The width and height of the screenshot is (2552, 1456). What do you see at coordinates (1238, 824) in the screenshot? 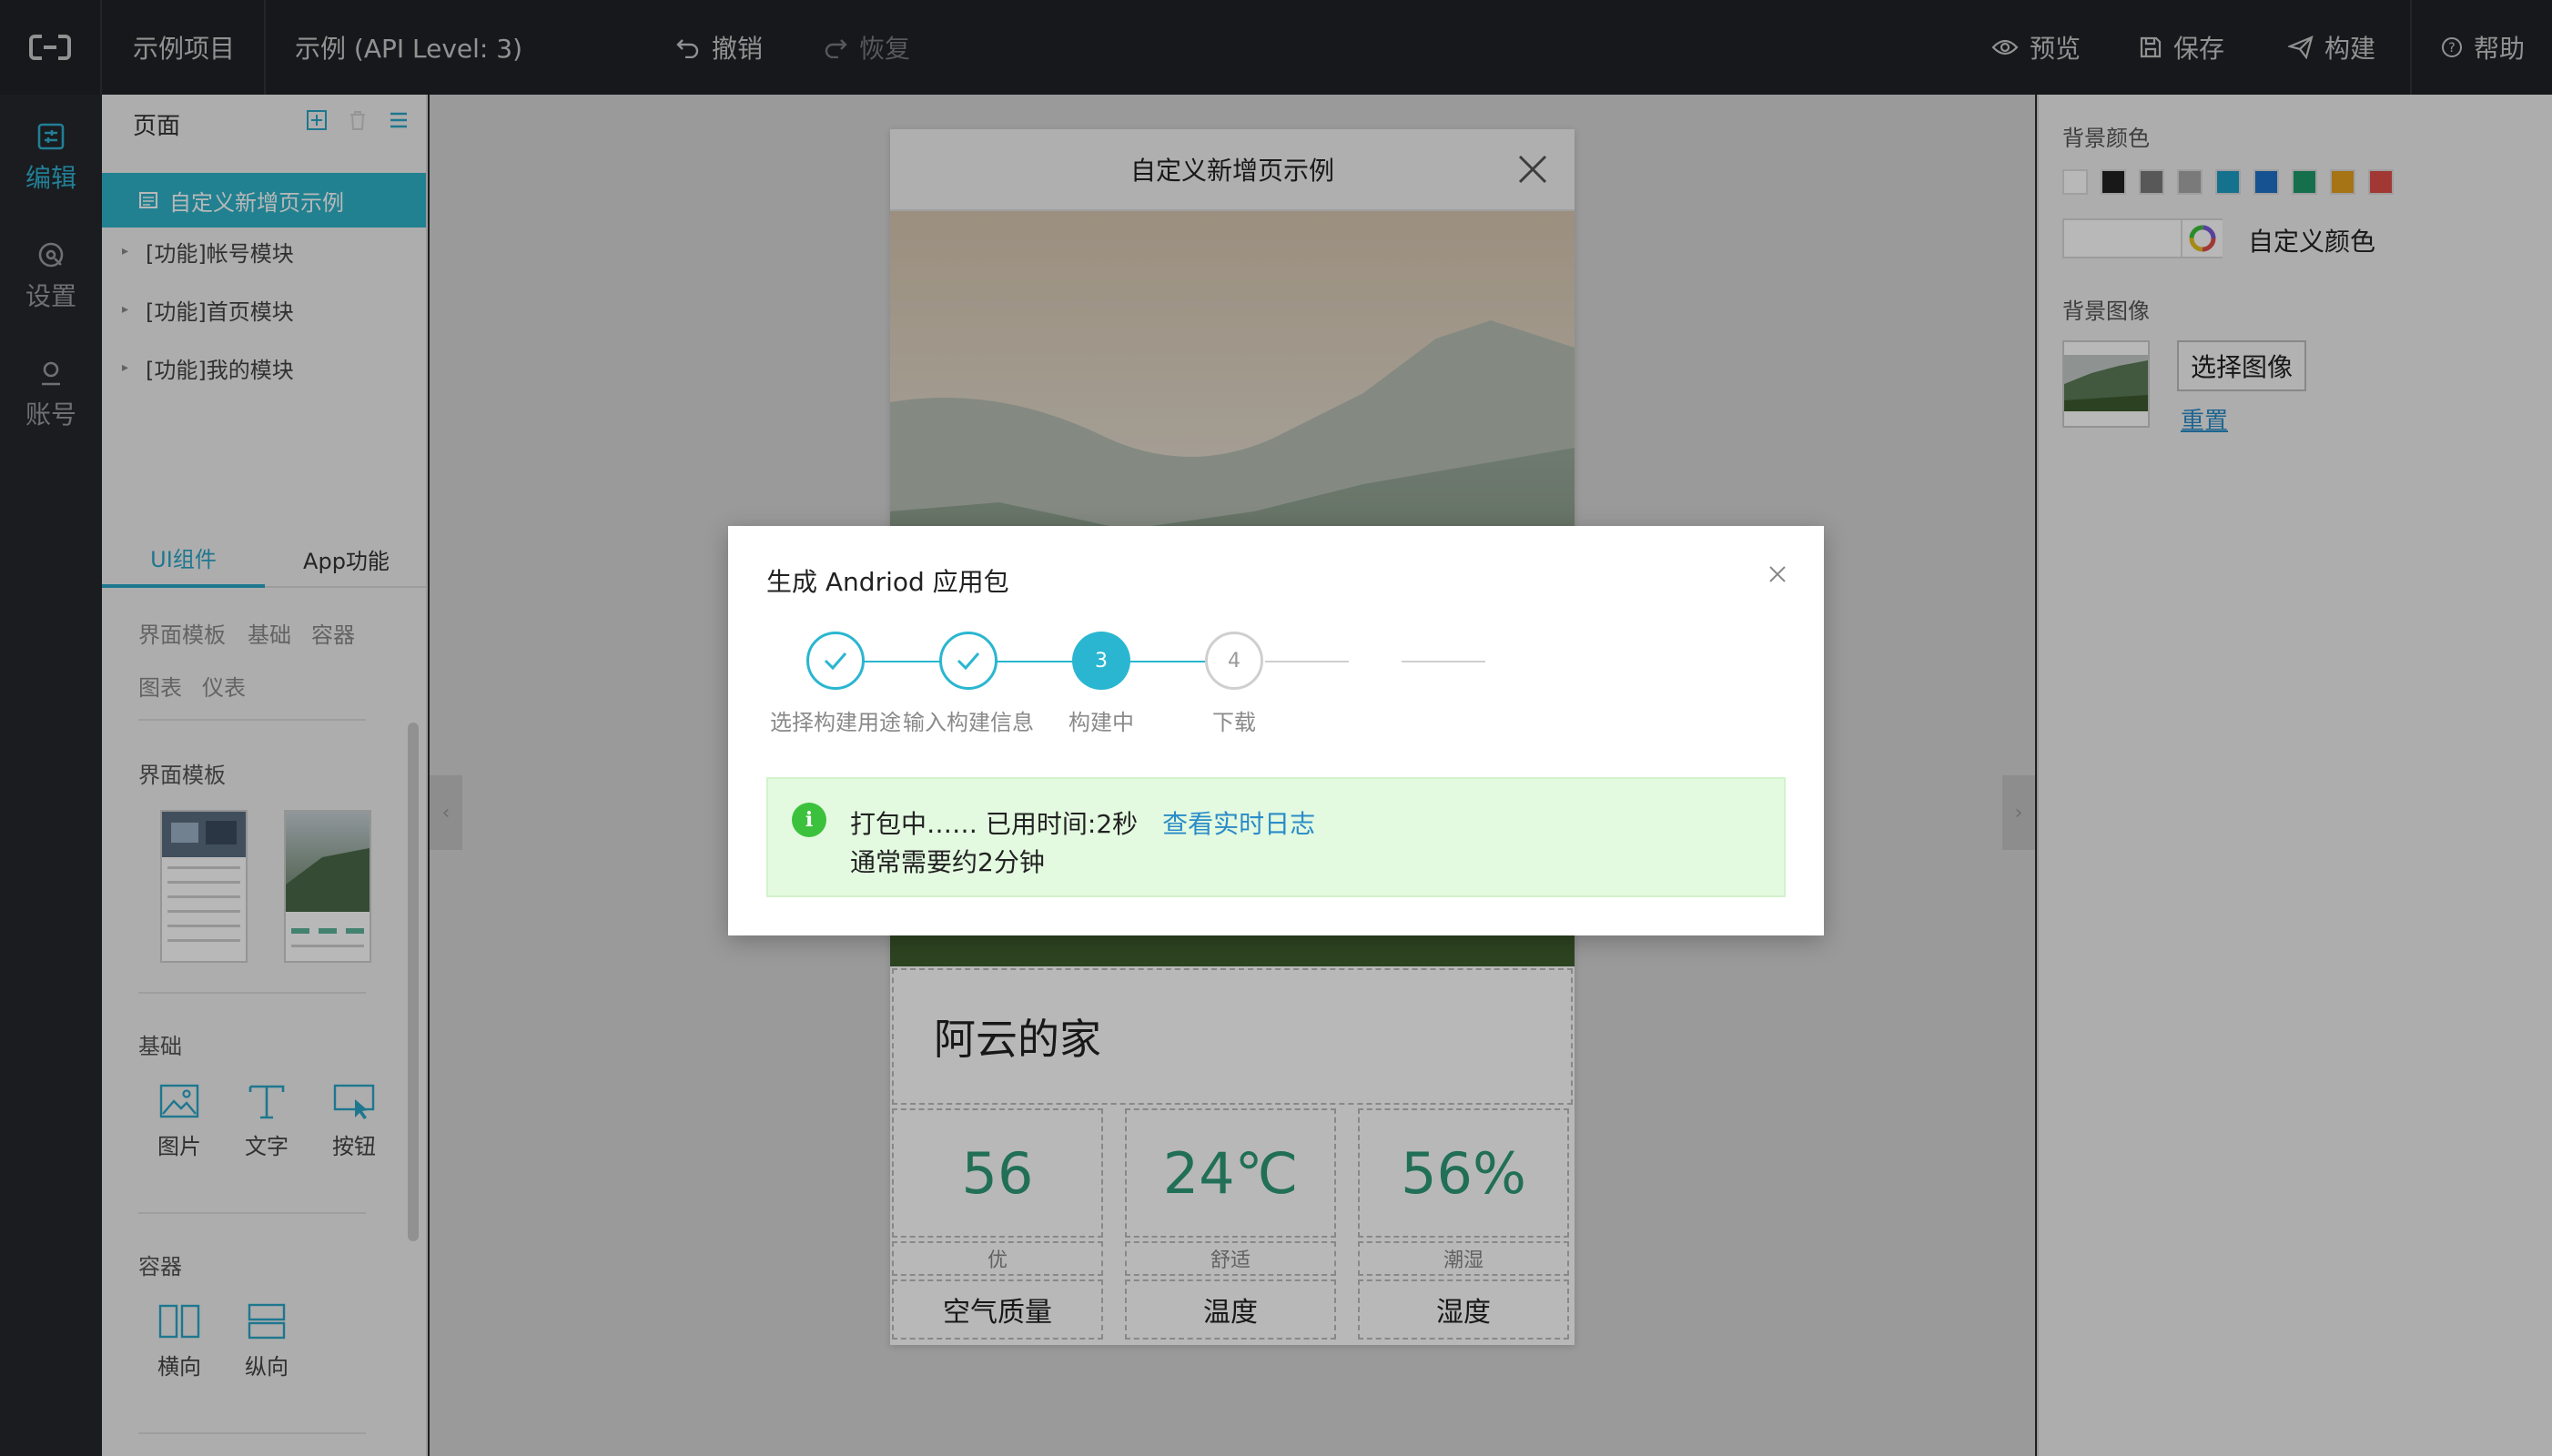
I see `view-log-link: 查看实时日志` at bounding box center [1238, 824].